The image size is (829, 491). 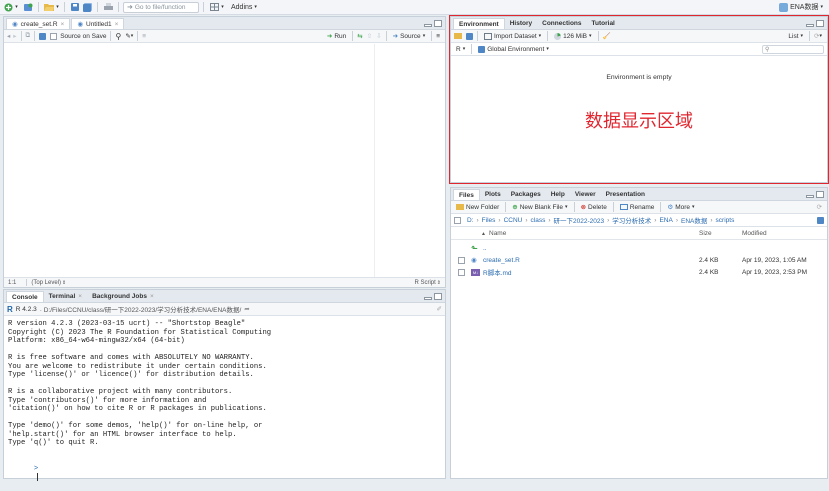 I want to click on breadcrumb-item: ENA, so click(x=665, y=220).